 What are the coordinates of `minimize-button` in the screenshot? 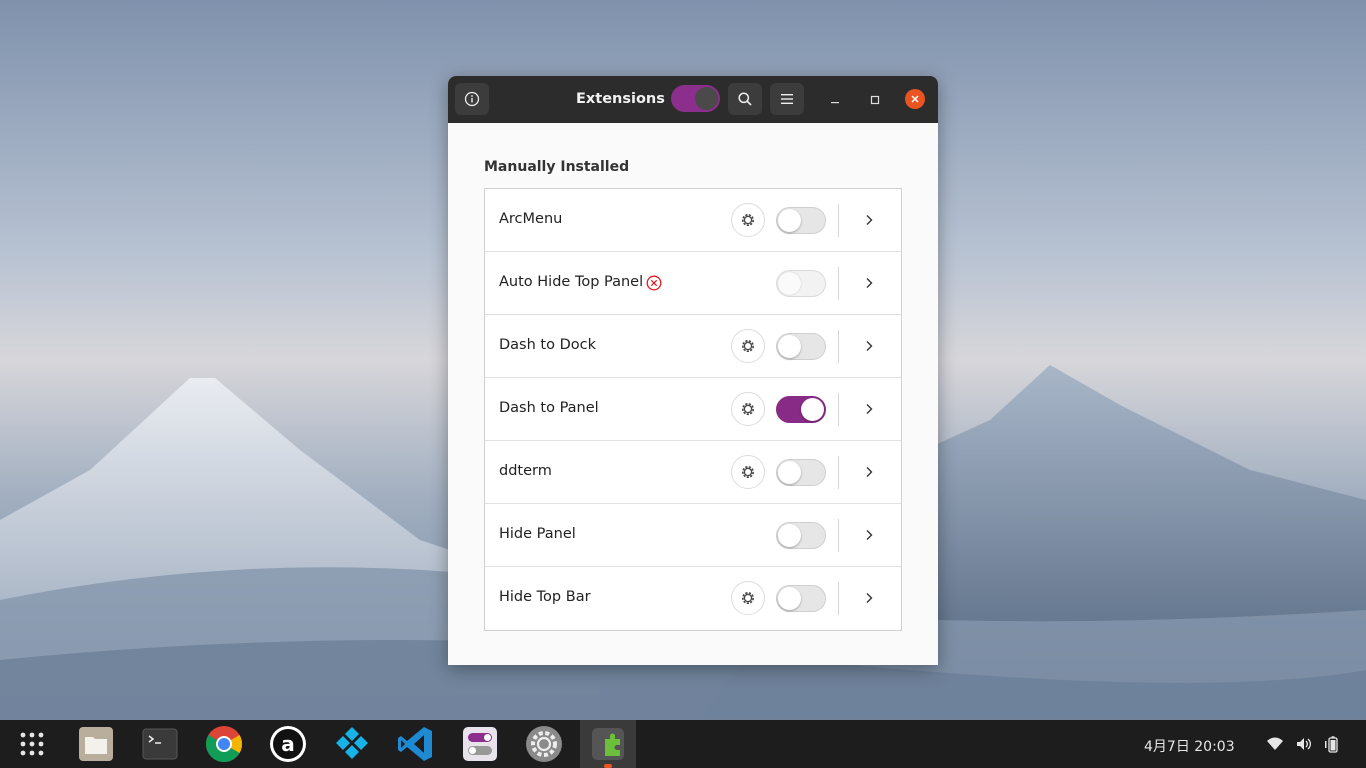 It's located at (835, 100).